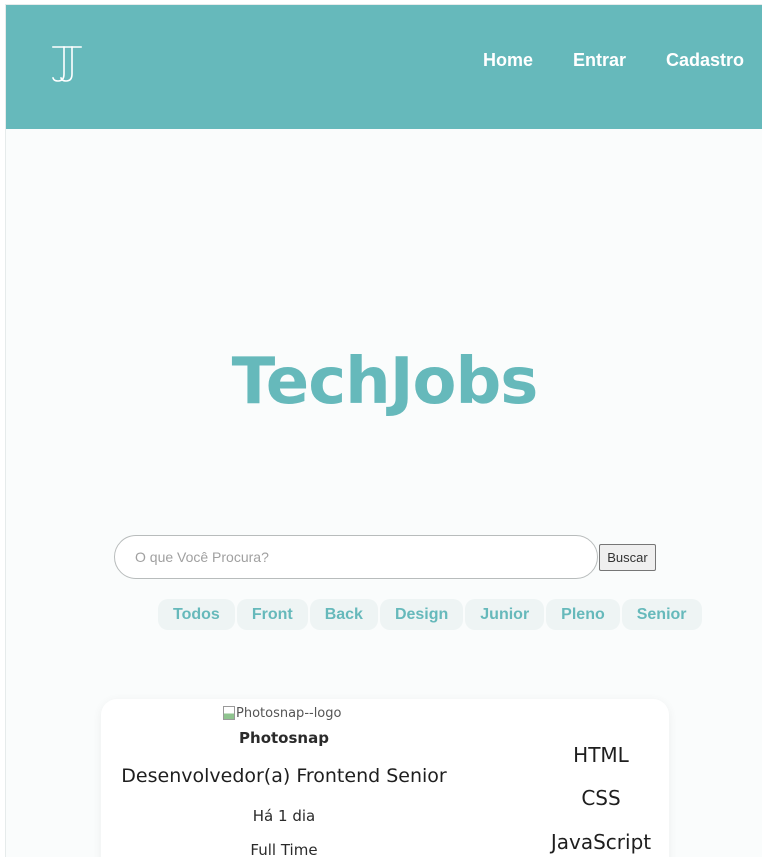 Image resolution: width=762 pixels, height=857 pixels. What do you see at coordinates (583, 614) in the screenshot?
I see `filter-chip-pleno: Pleno` at bounding box center [583, 614].